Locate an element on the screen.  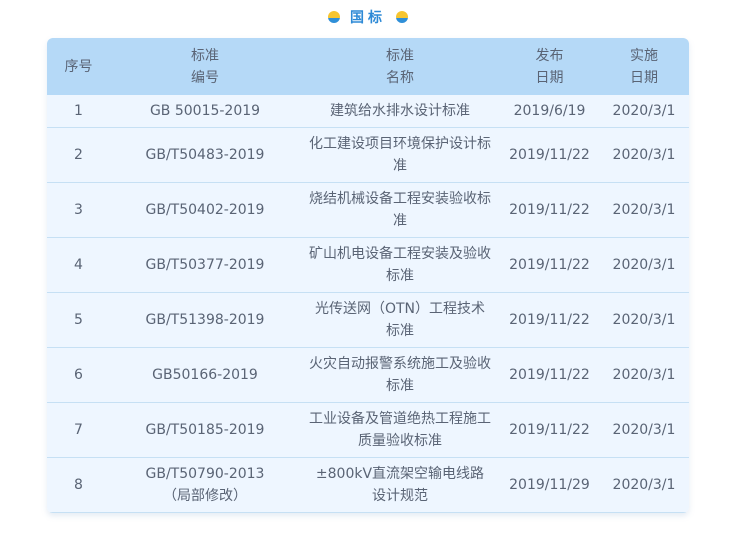
cell-name: ±800kV直流架空输电线路设计规范 is located at coordinates (400, 484).